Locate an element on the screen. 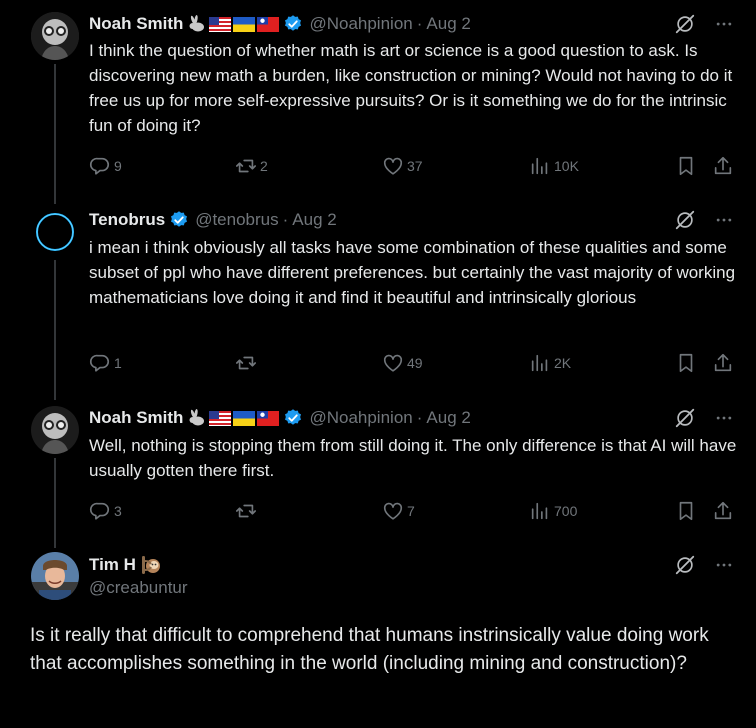  tweet-actions: 1 49 2K is located at coordinates (413, 364).